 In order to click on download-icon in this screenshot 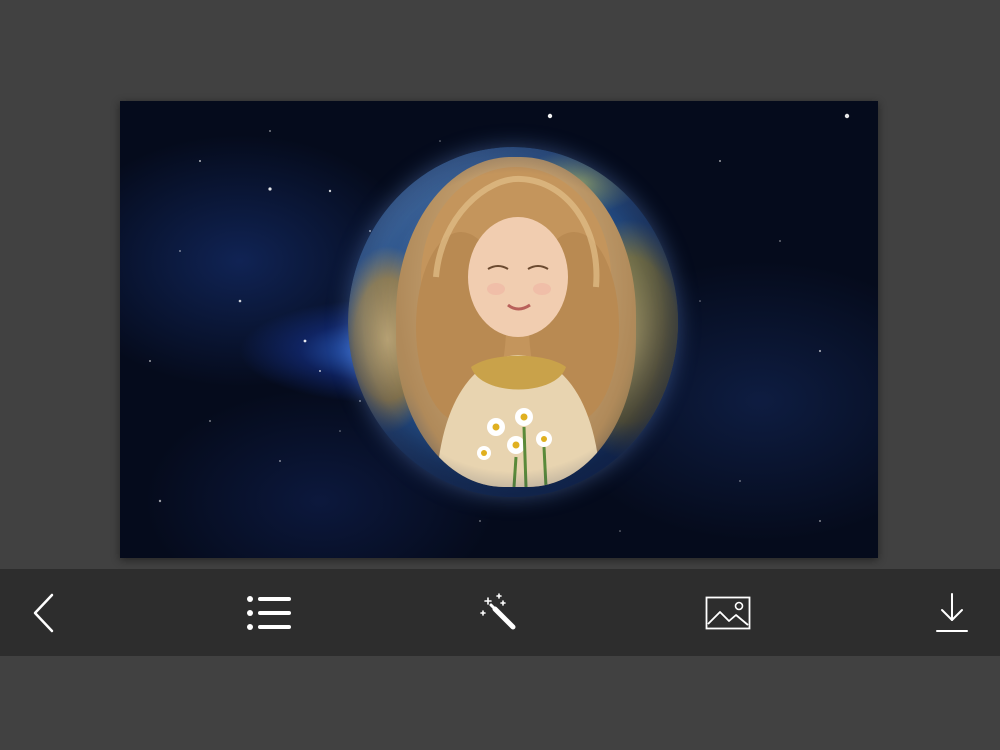, I will do `click(952, 612)`.